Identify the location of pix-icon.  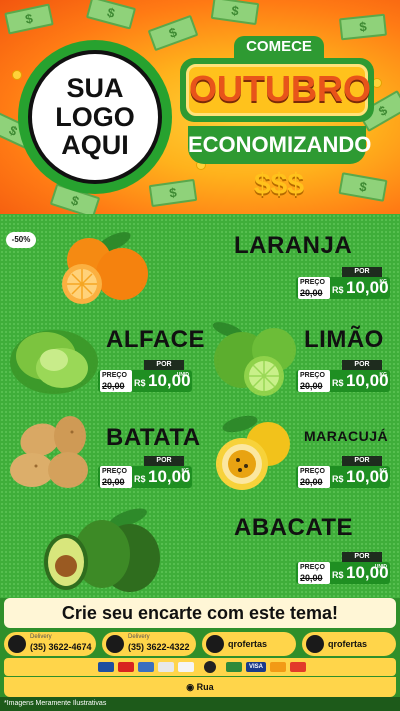
(166, 667).